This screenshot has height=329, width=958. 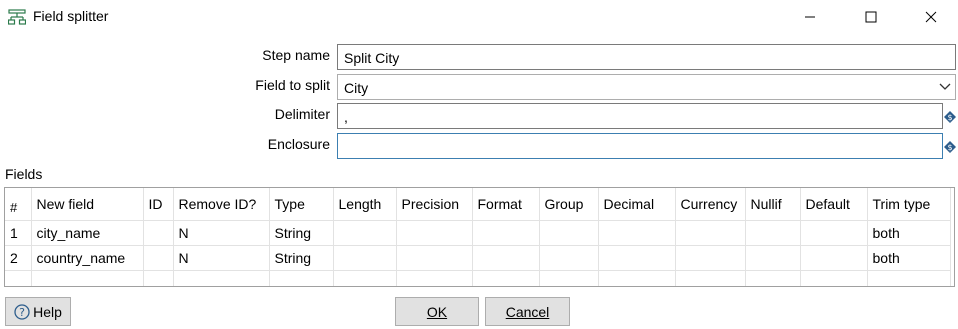 What do you see at coordinates (292, 85) in the screenshot?
I see `field-to-split-label: Field to split` at bounding box center [292, 85].